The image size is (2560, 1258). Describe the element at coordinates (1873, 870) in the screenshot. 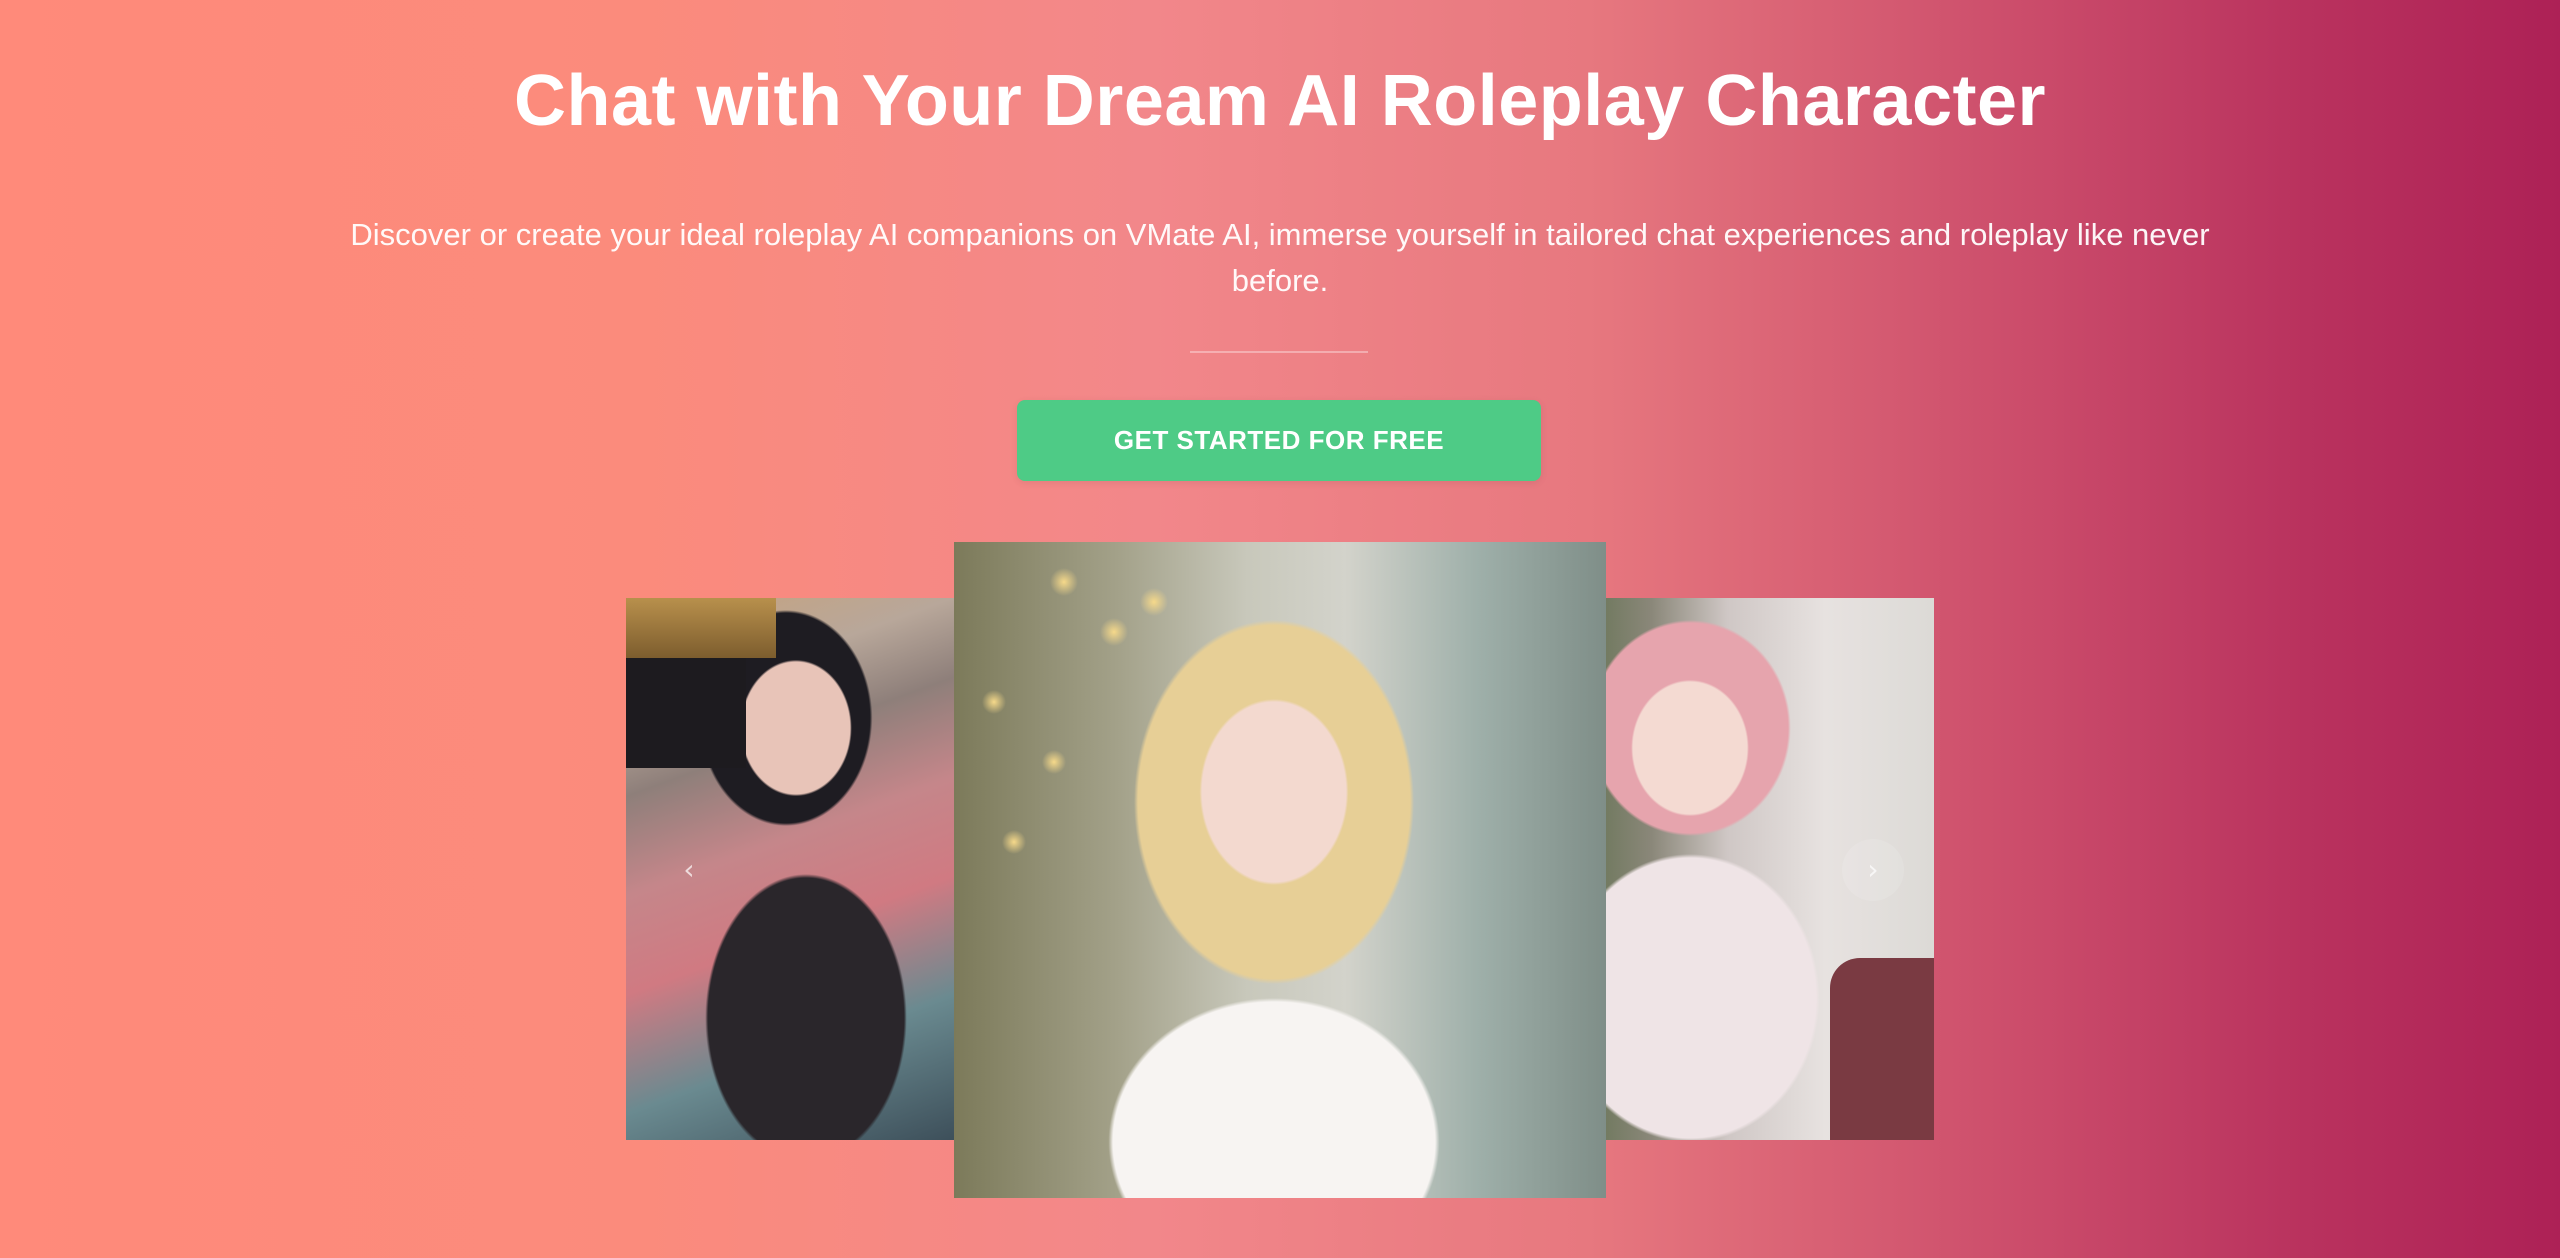

I see `carousel-next-icon: ›` at that location.